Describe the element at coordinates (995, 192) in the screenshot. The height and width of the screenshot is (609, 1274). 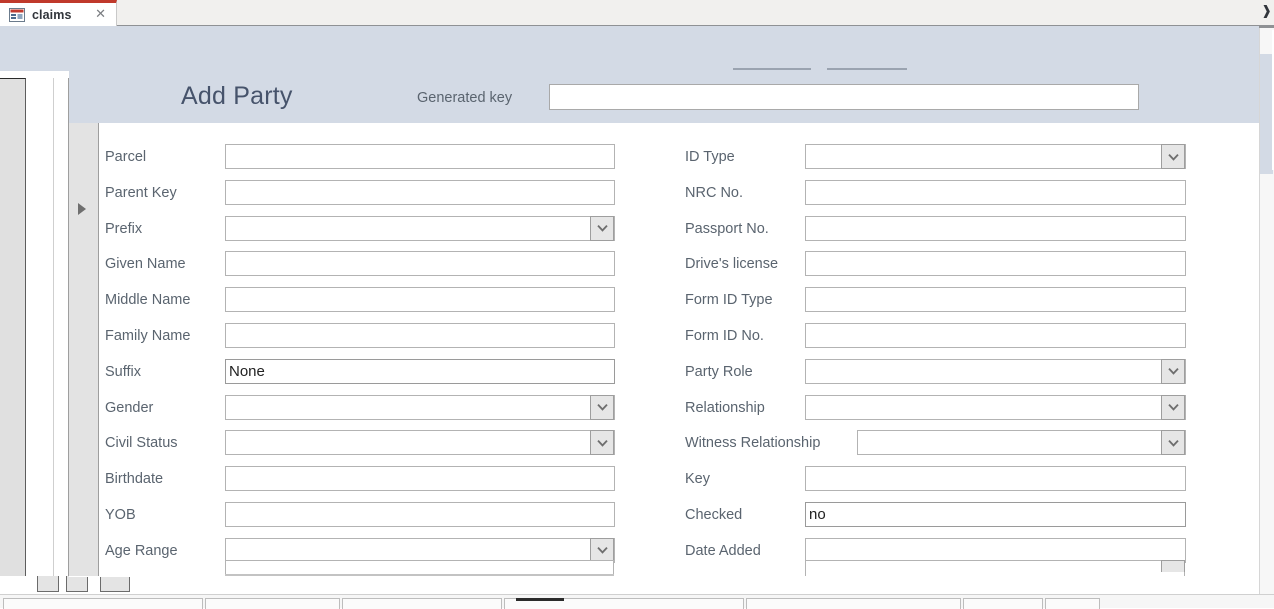
I see `input-nrc-no` at that location.